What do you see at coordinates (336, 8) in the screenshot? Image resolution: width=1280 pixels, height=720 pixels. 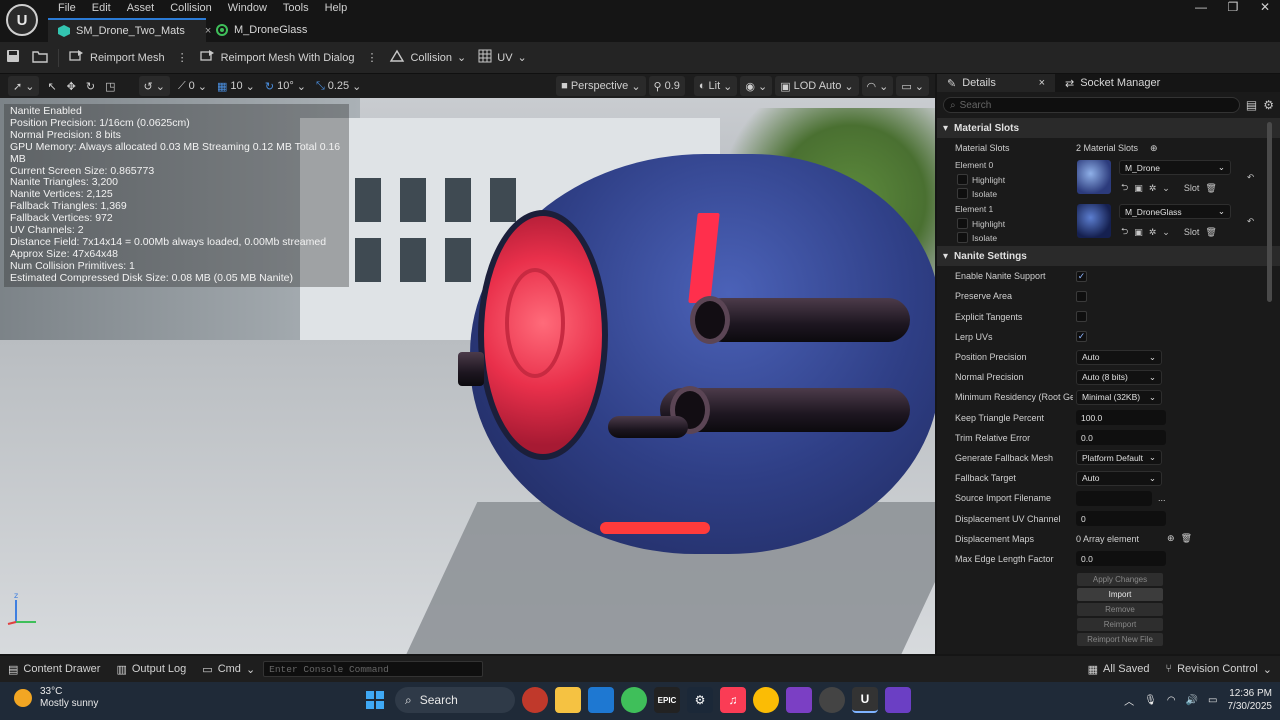 I see `menu-help: Help` at bounding box center [336, 8].